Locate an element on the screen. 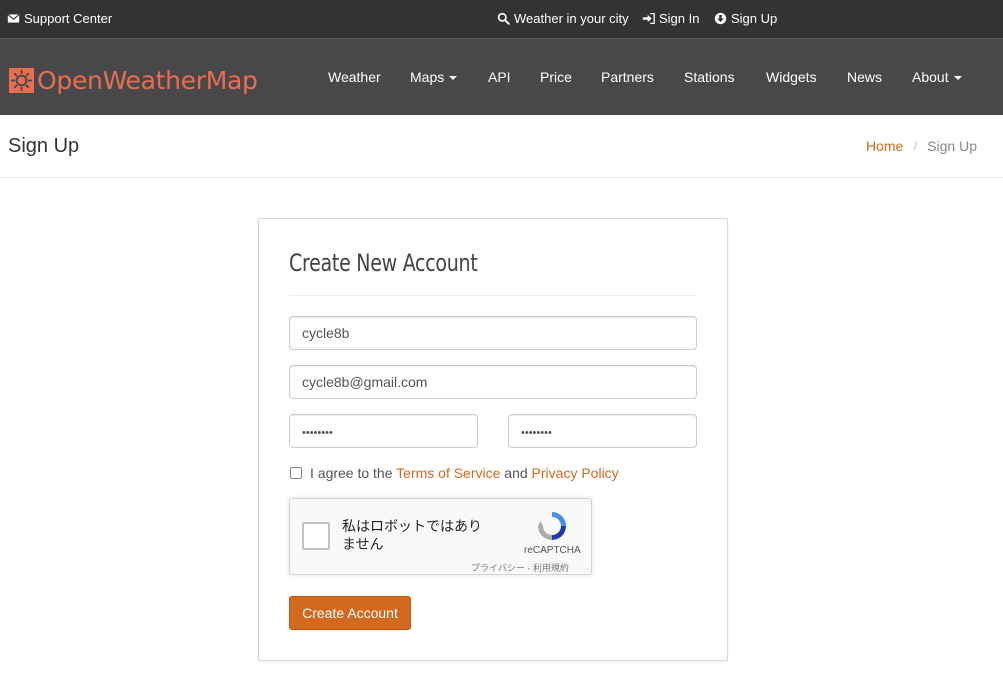 The height and width of the screenshot is (673, 1003). nav-weather-label: Weather is located at coordinates (354, 77).